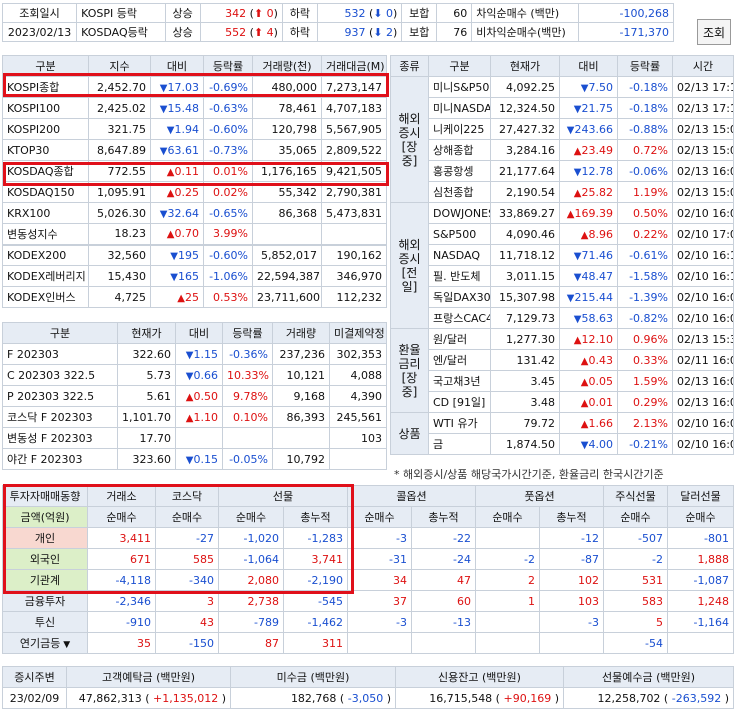 The image size is (735, 716). Describe the element at coordinates (187, 643) in the screenshot. I see `investor-value: -150` at that location.